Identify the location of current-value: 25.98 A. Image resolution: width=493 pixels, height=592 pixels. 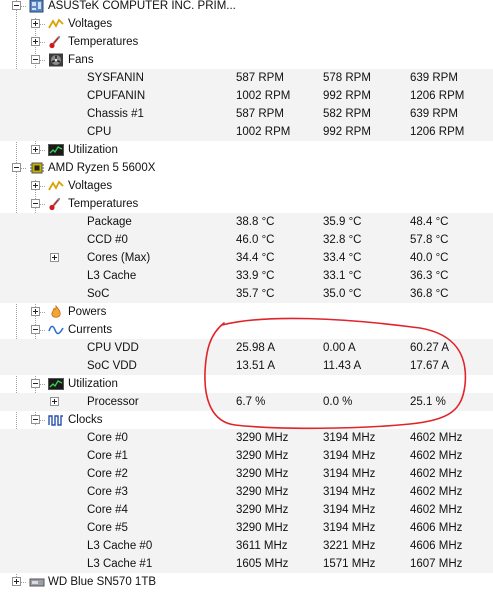
(256, 348).